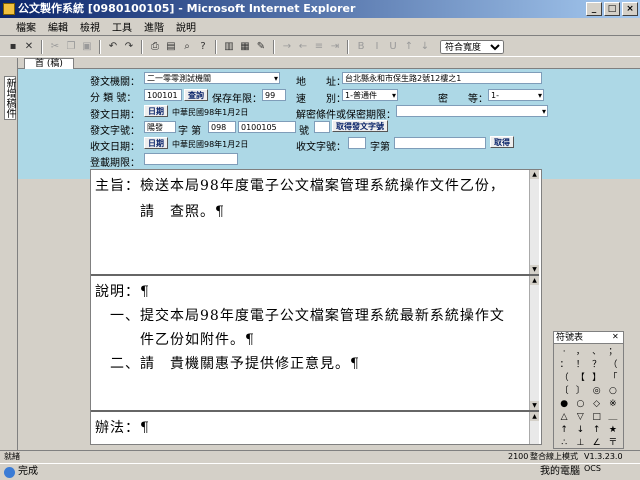 This screenshot has width=640, height=480. Describe the element at coordinates (597, 391) in the screenshot. I see `symbol-cell: ◎` at that location.